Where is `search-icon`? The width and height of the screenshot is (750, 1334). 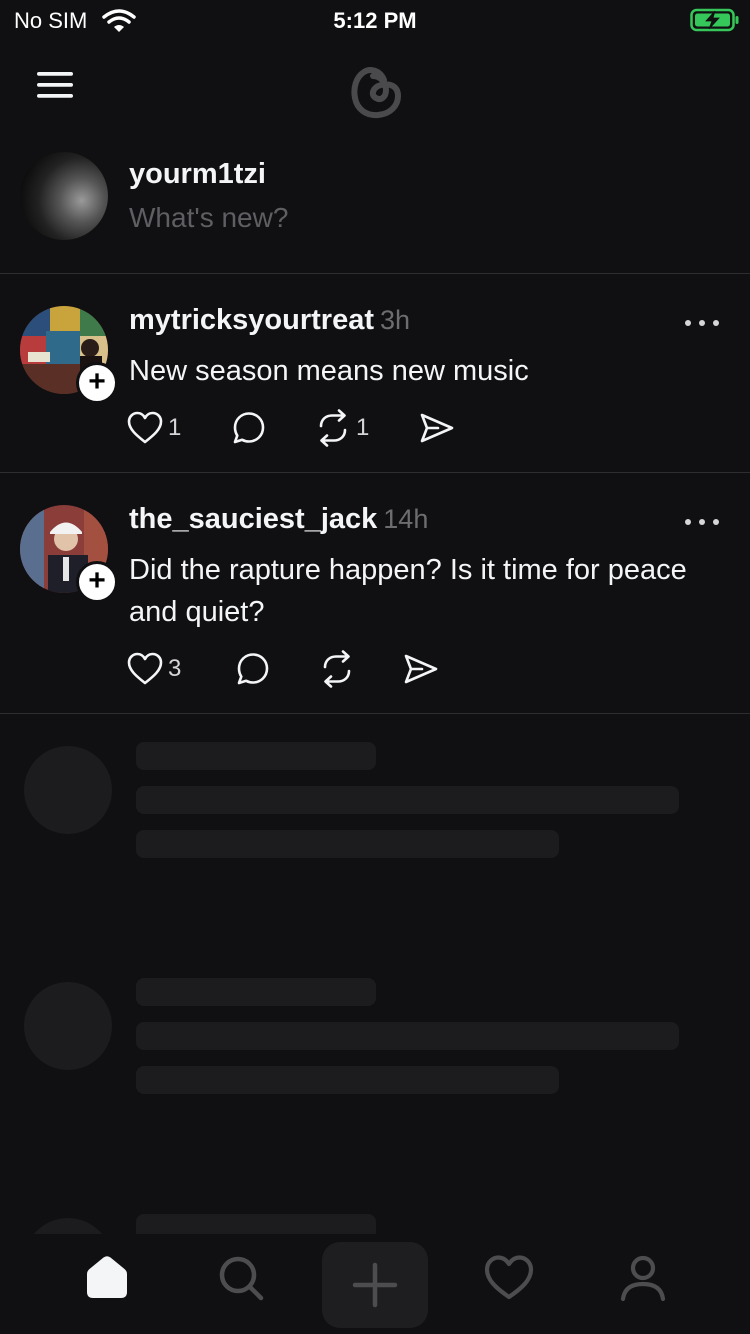
search-icon is located at coordinates (241, 1278).